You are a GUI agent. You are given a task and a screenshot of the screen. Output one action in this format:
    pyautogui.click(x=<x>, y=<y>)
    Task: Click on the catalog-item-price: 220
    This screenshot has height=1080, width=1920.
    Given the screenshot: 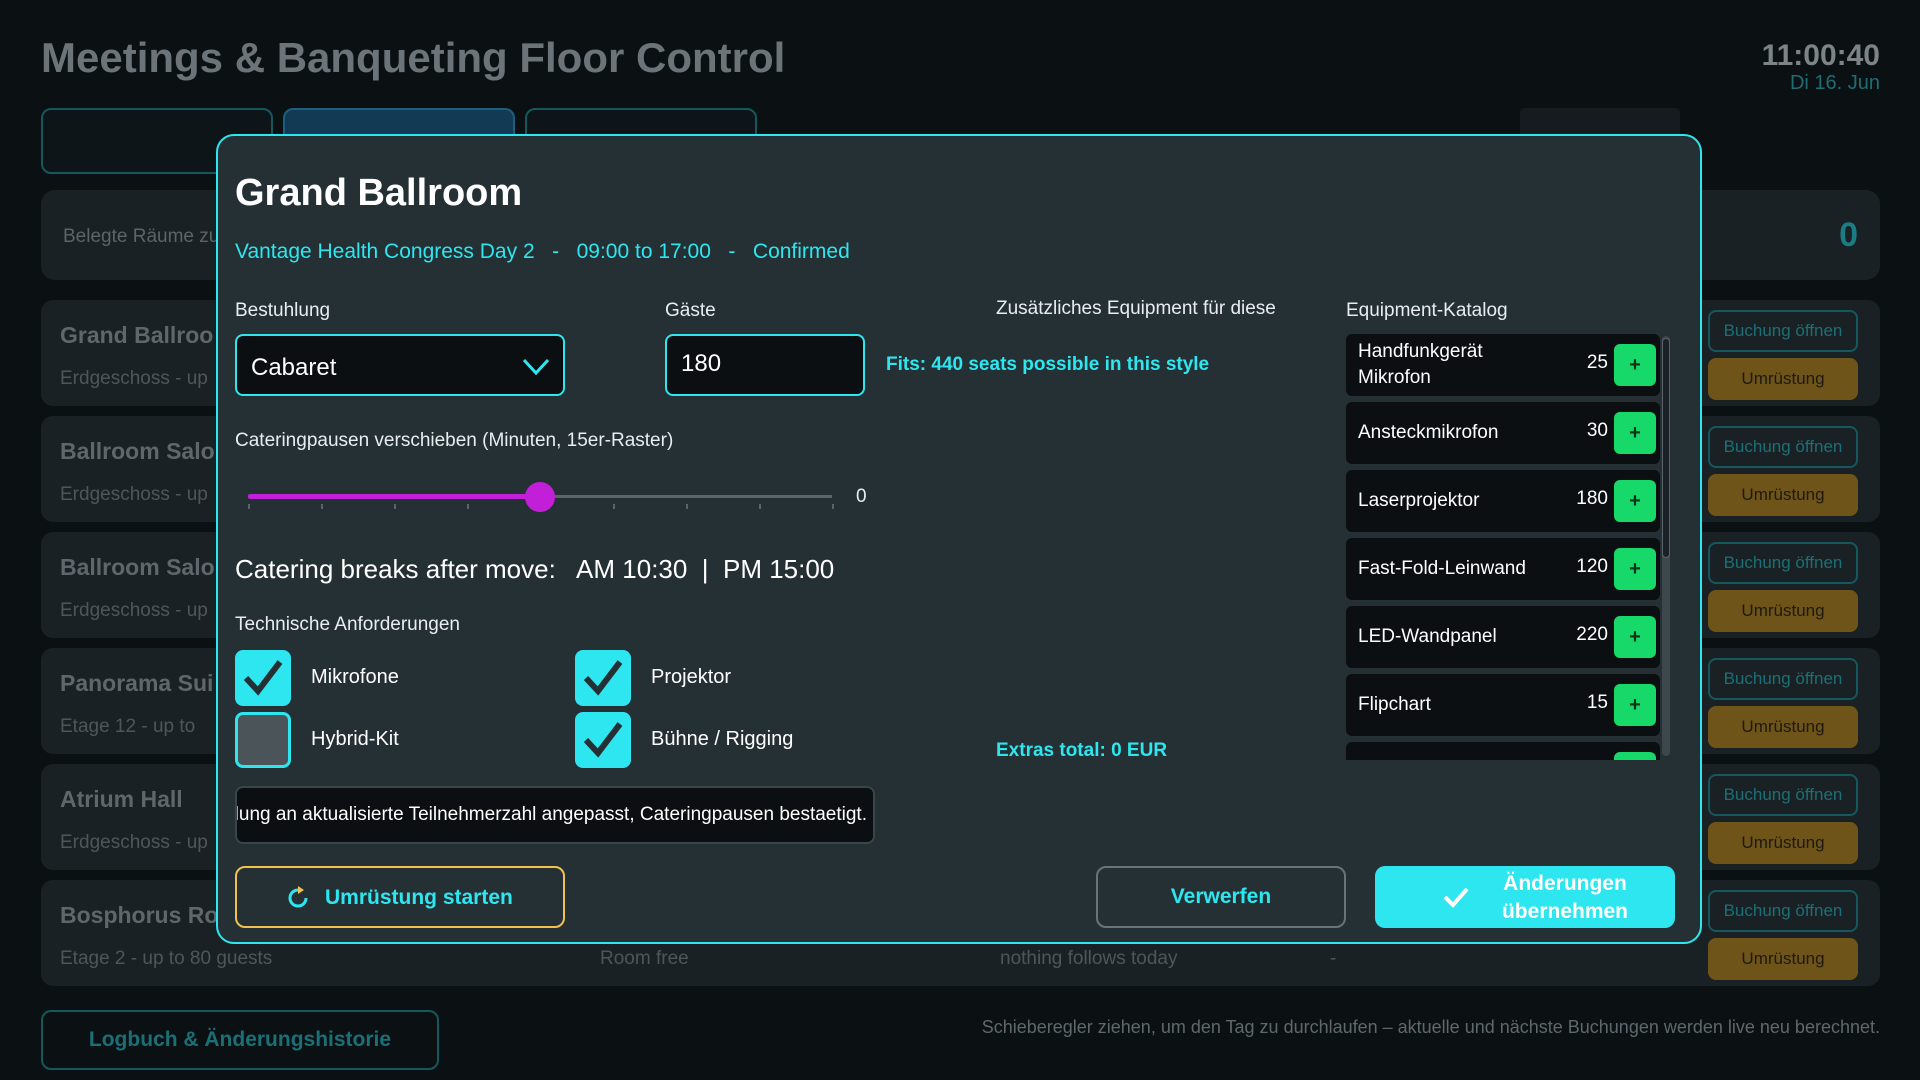 What is the action you would take?
    pyautogui.click(x=1592, y=634)
    